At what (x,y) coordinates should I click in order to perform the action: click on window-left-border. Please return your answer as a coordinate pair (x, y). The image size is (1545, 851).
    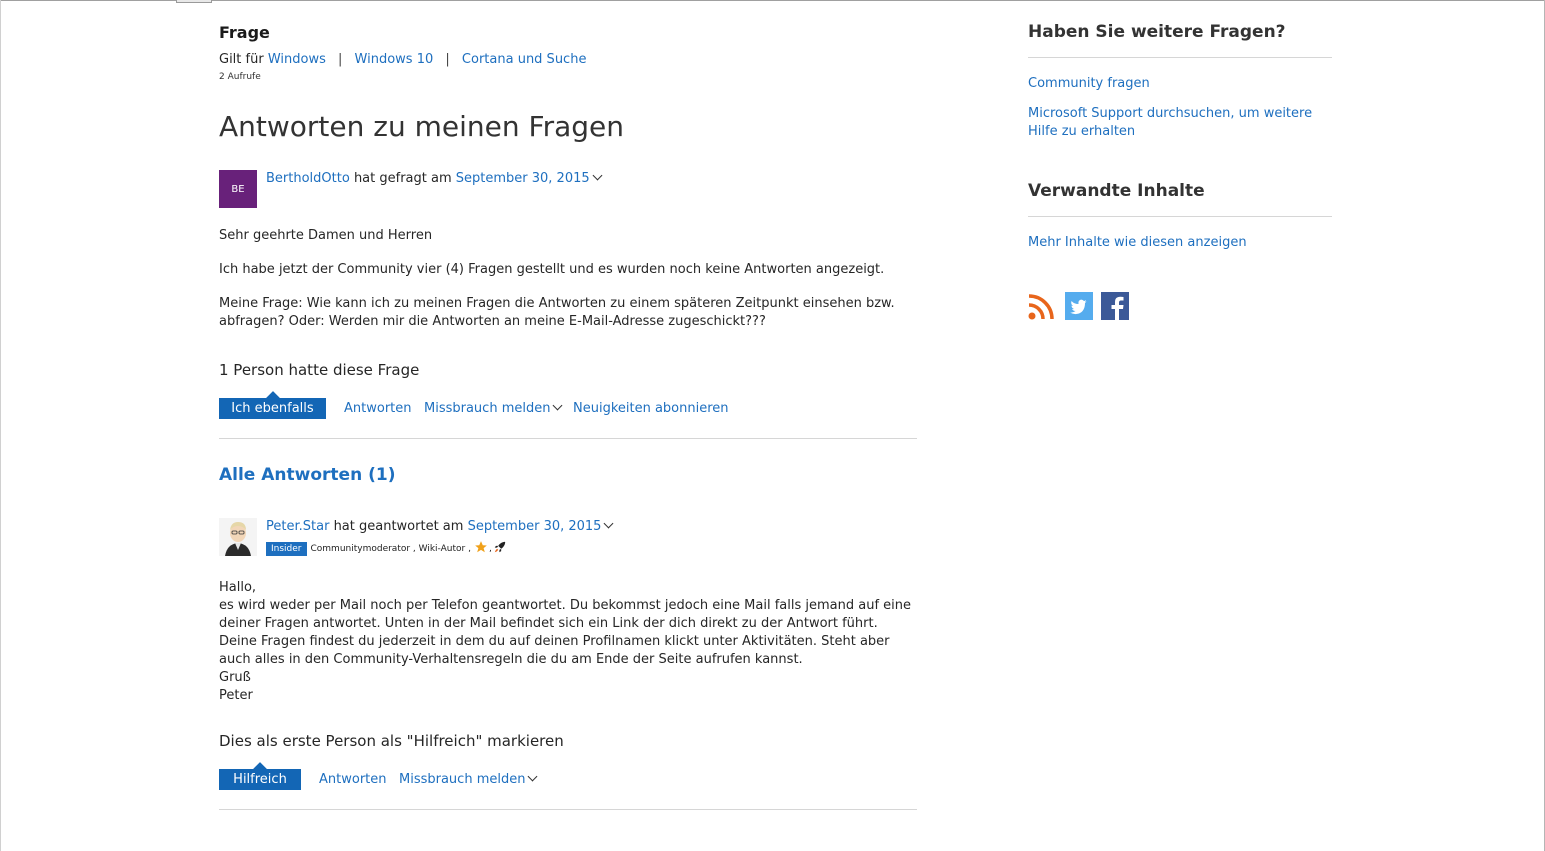
    Looking at the image, I should click on (0, 425).